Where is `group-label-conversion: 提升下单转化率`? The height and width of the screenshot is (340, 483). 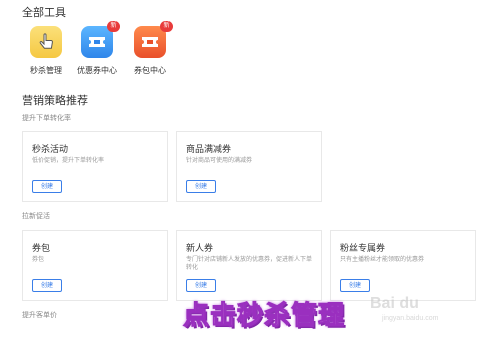 group-label-conversion: 提升下单转化率 is located at coordinates (46, 118).